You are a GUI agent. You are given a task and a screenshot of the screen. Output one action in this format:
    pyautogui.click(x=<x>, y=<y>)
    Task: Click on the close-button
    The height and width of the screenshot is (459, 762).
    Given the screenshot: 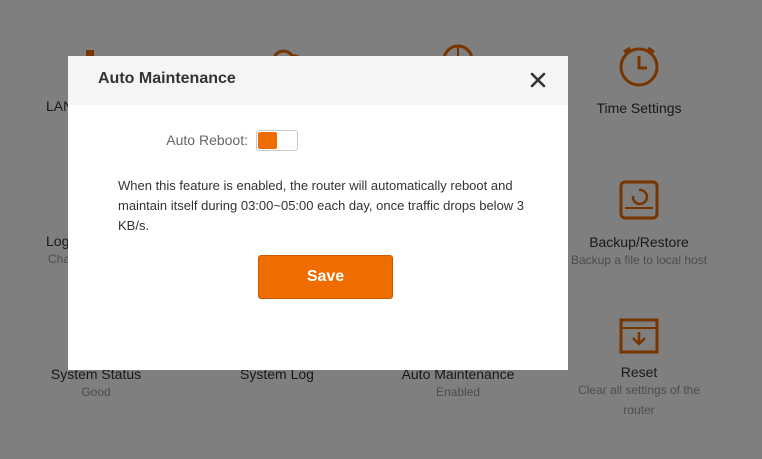 What is the action you would take?
    pyautogui.click(x=538, y=80)
    